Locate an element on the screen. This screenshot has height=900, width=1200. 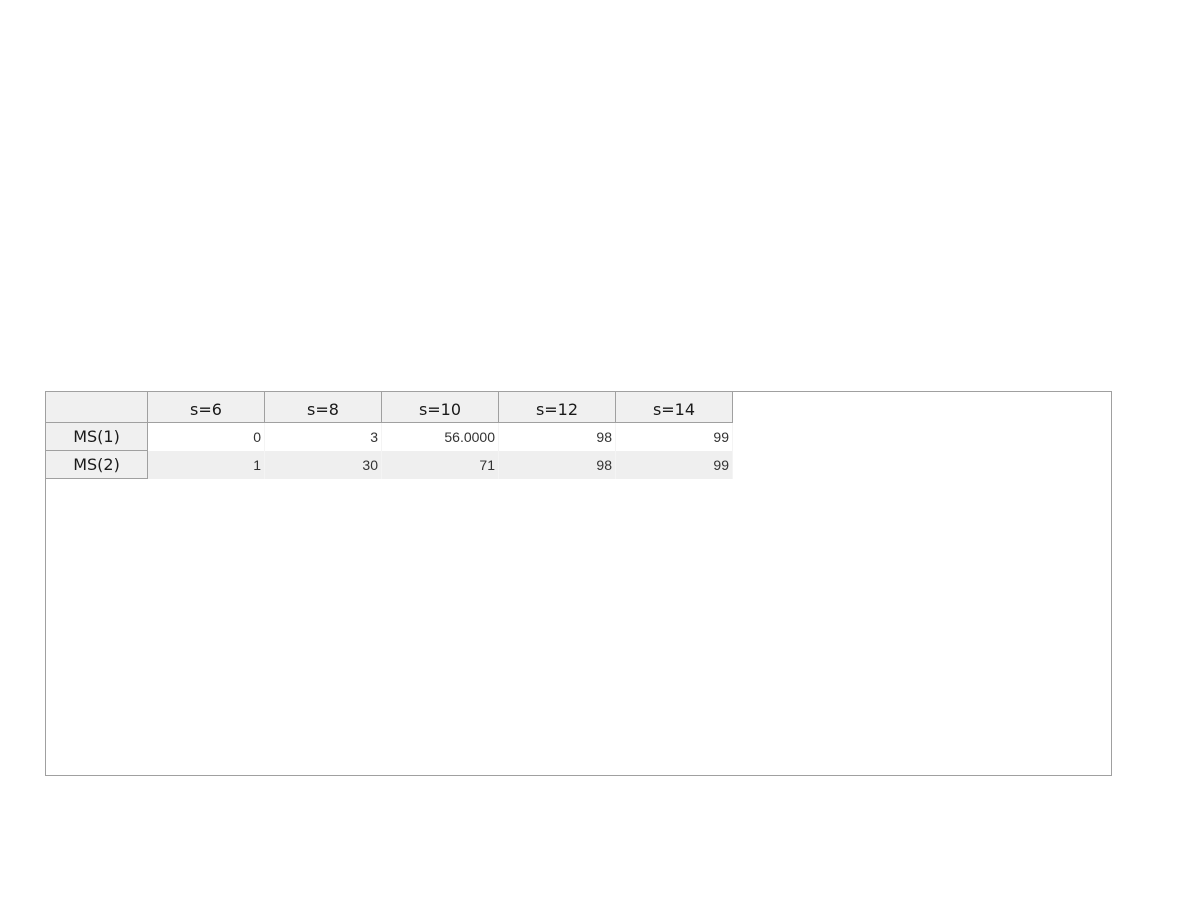
table-cell: 71 is located at coordinates (440, 465).